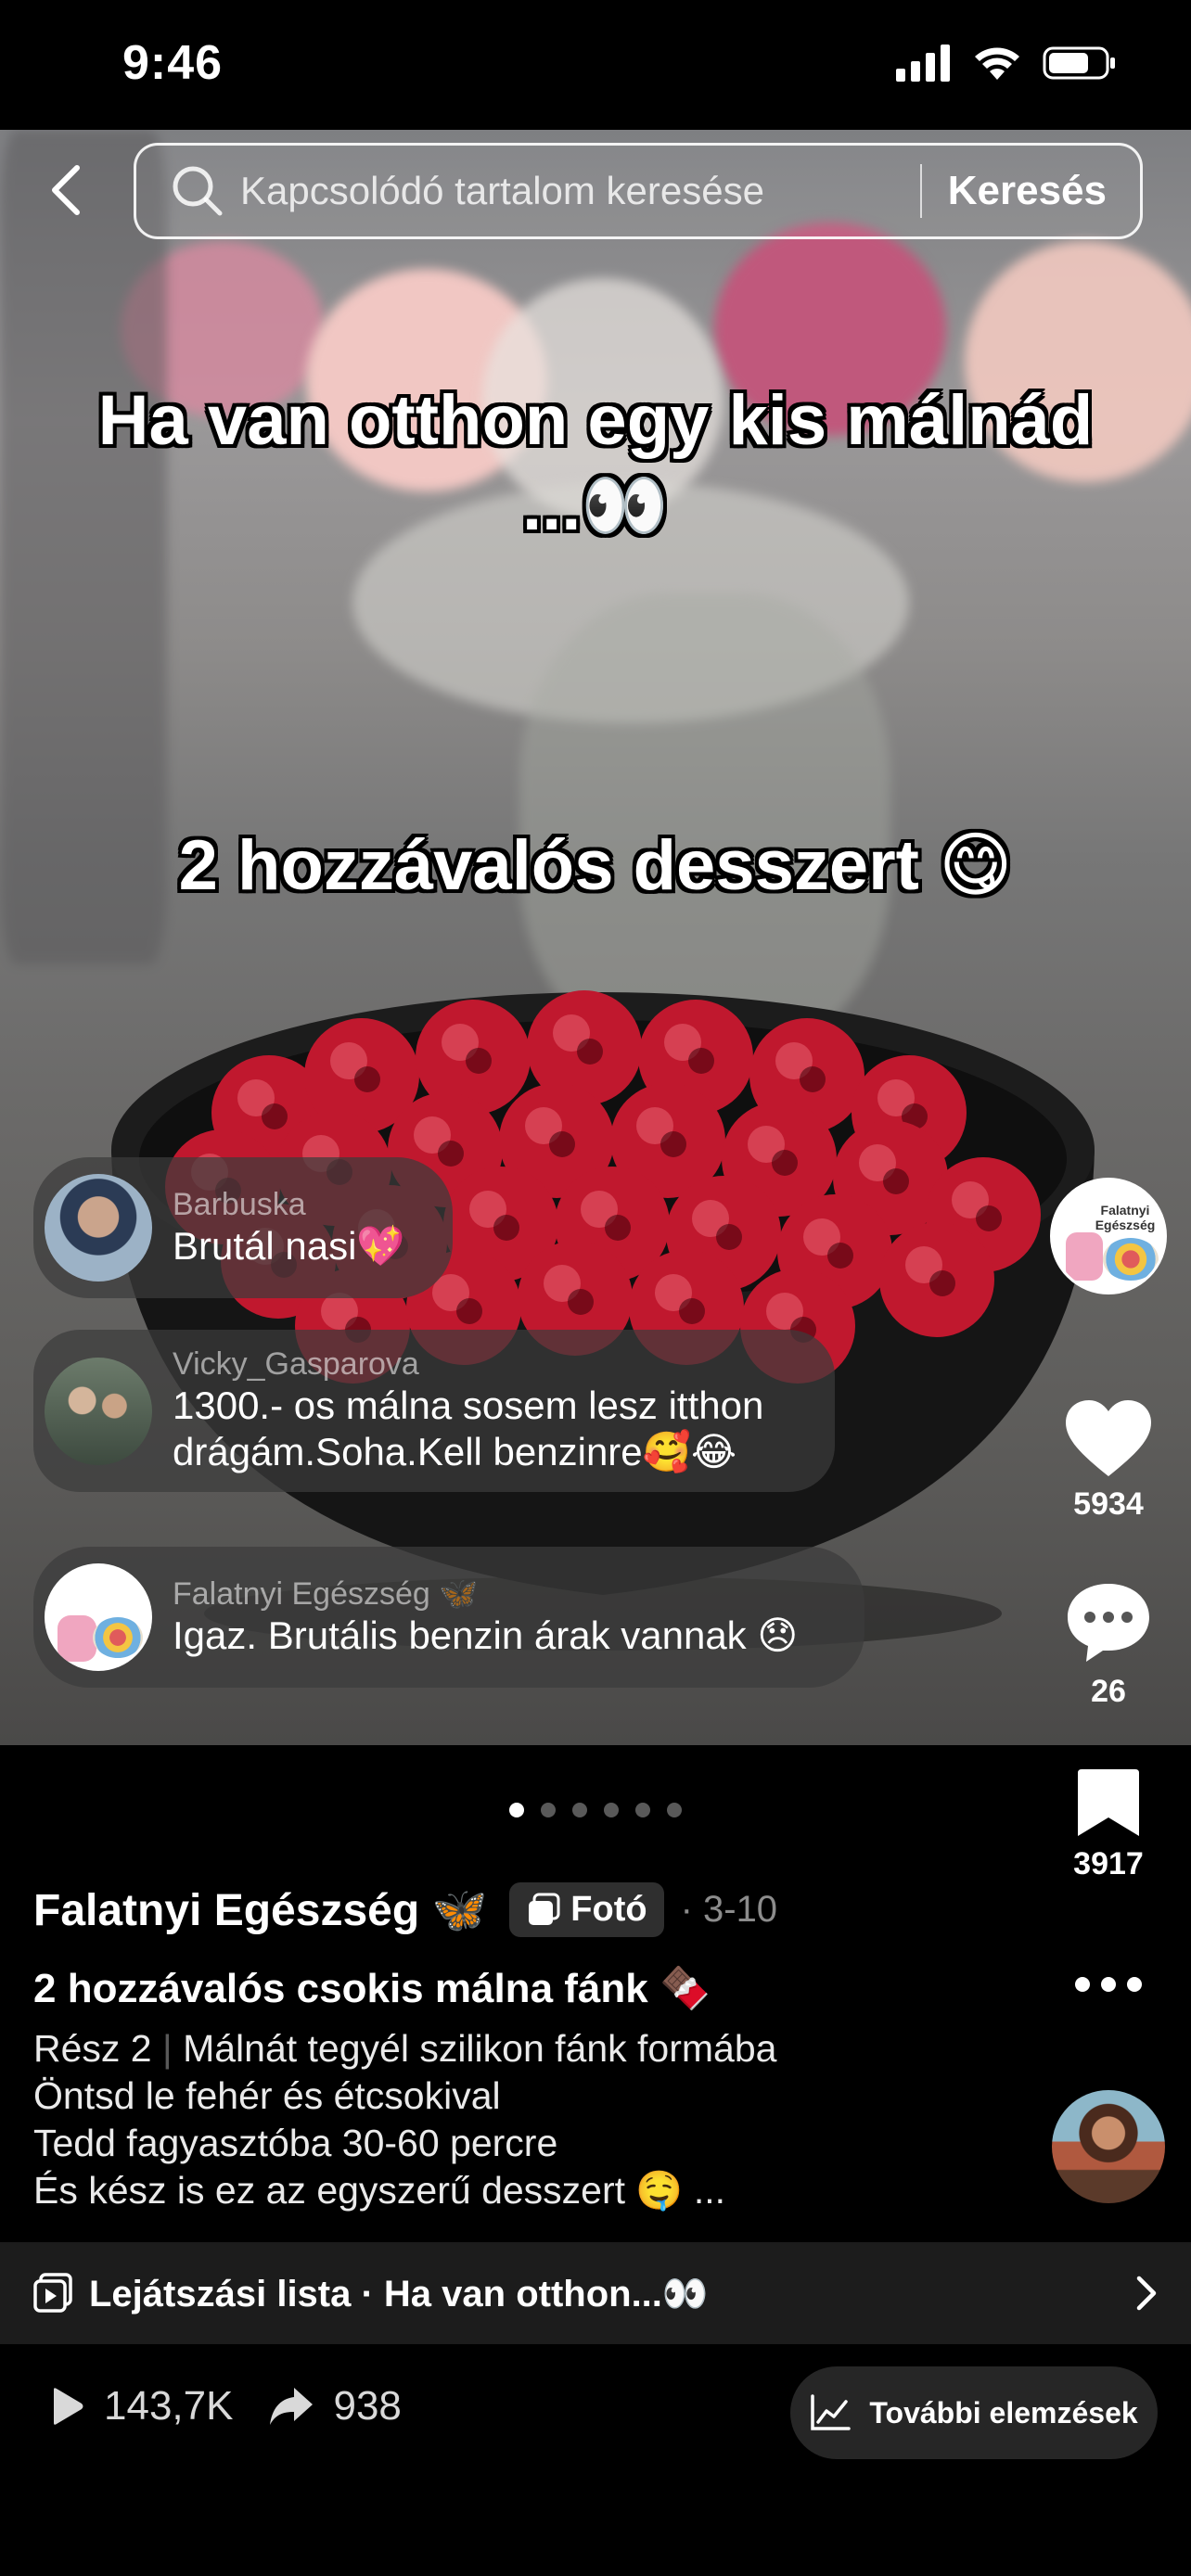 The width and height of the screenshot is (1191, 2576). Describe the element at coordinates (367, 2406) in the screenshot. I see `share-count: 938` at that location.